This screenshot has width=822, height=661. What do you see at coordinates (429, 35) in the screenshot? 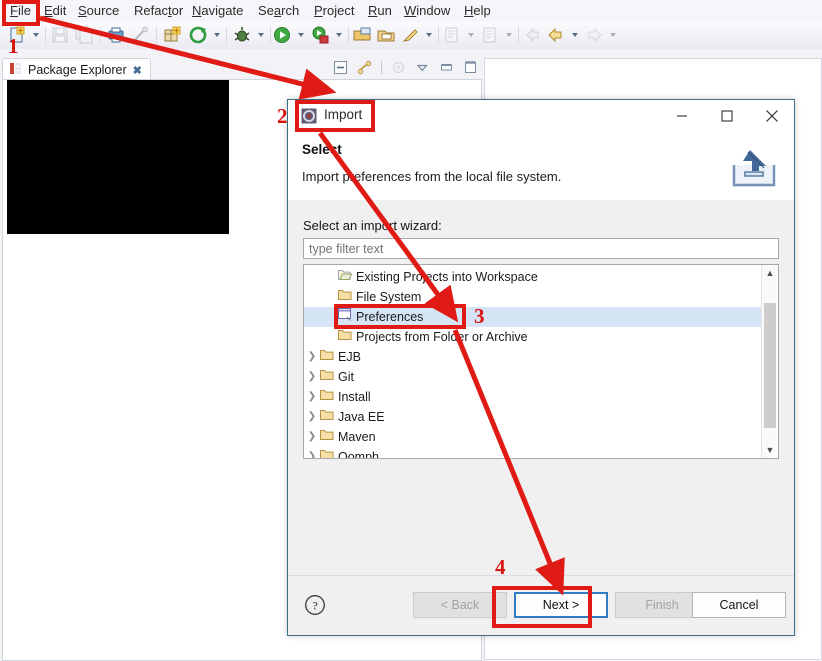
I see `search-dropdown-arrow` at bounding box center [429, 35].